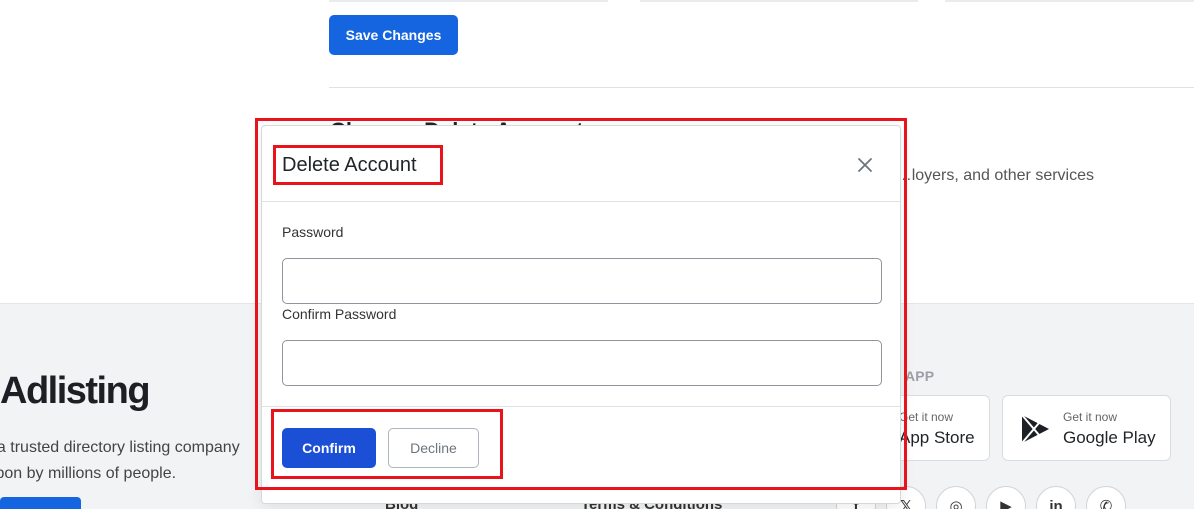 This screenshot has width=1194, height=509. Describe the element at coordinates (581, 164) in the screenshot. I see `modal-header: Delete Account` at that location.